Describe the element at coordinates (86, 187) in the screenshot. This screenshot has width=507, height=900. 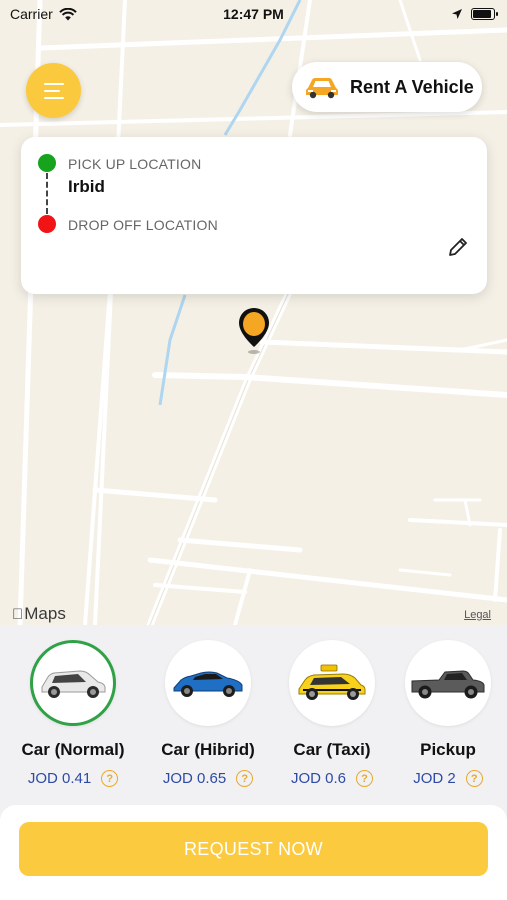
I see `pickup-location-field: Irbid` at that location.